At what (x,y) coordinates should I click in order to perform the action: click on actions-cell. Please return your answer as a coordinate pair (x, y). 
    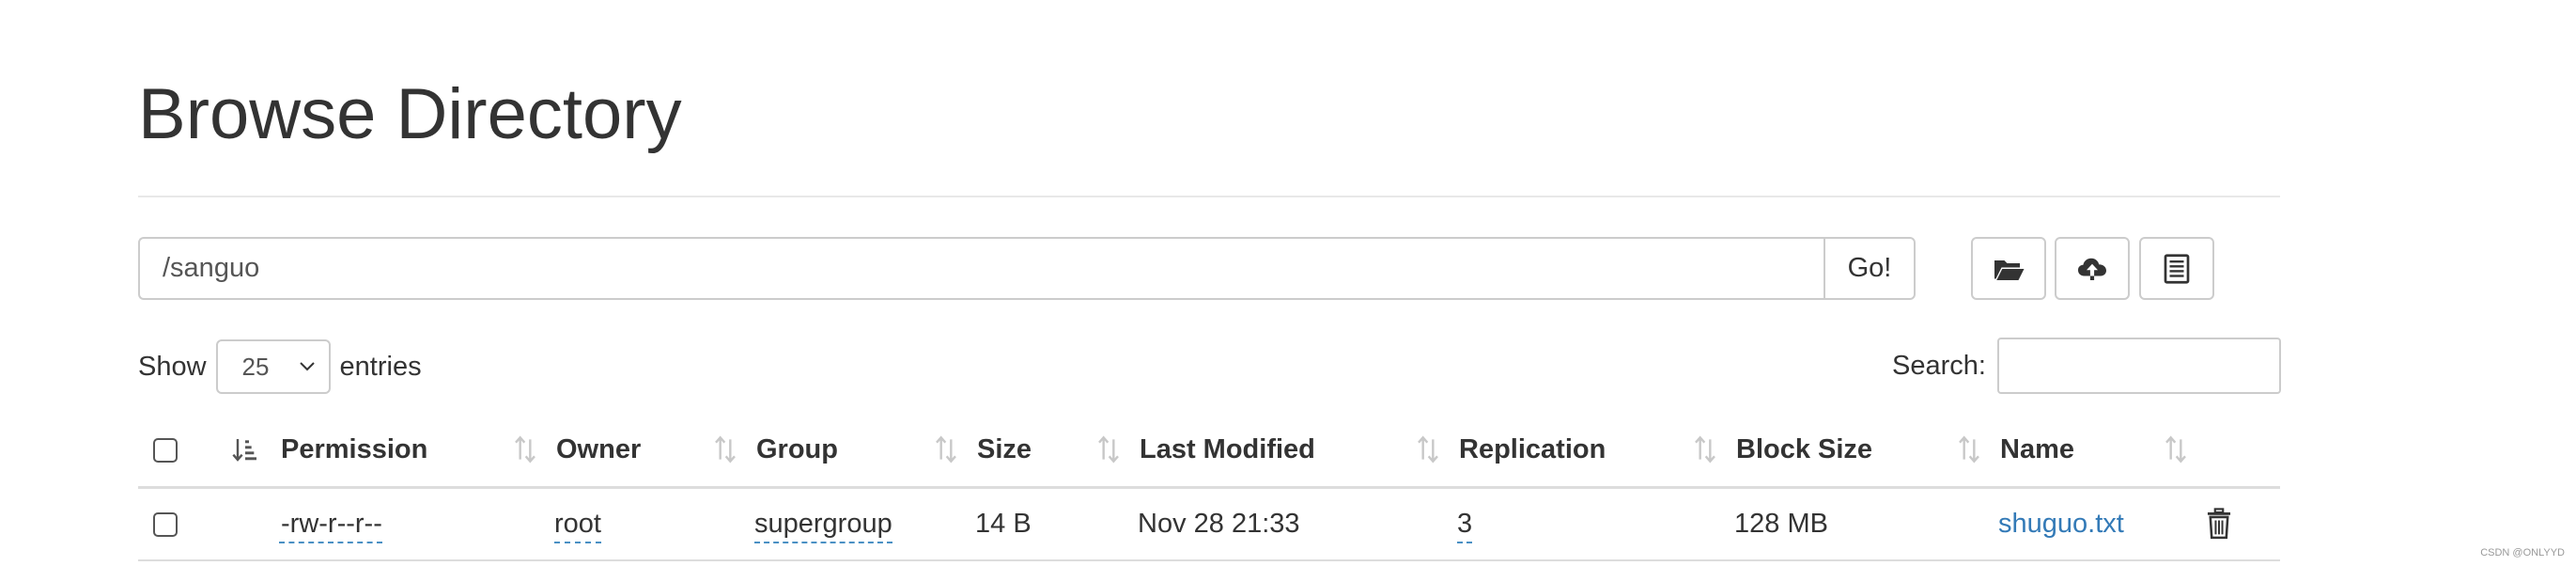
    Looking at the image, I should click on (2243, 524).